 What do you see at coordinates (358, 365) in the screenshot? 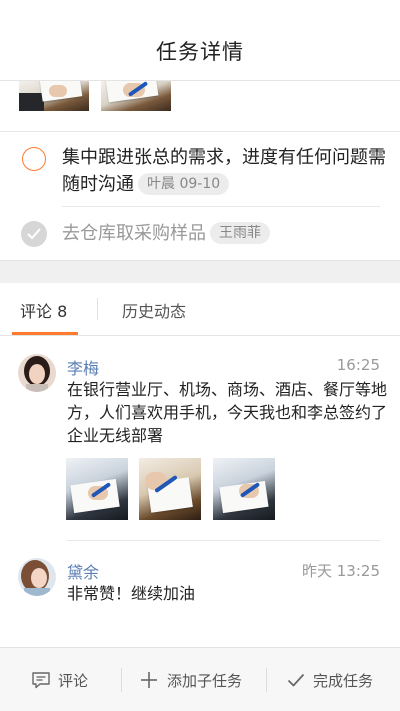
I see `comment-time: 16:25` at bounding box center [358, 365].